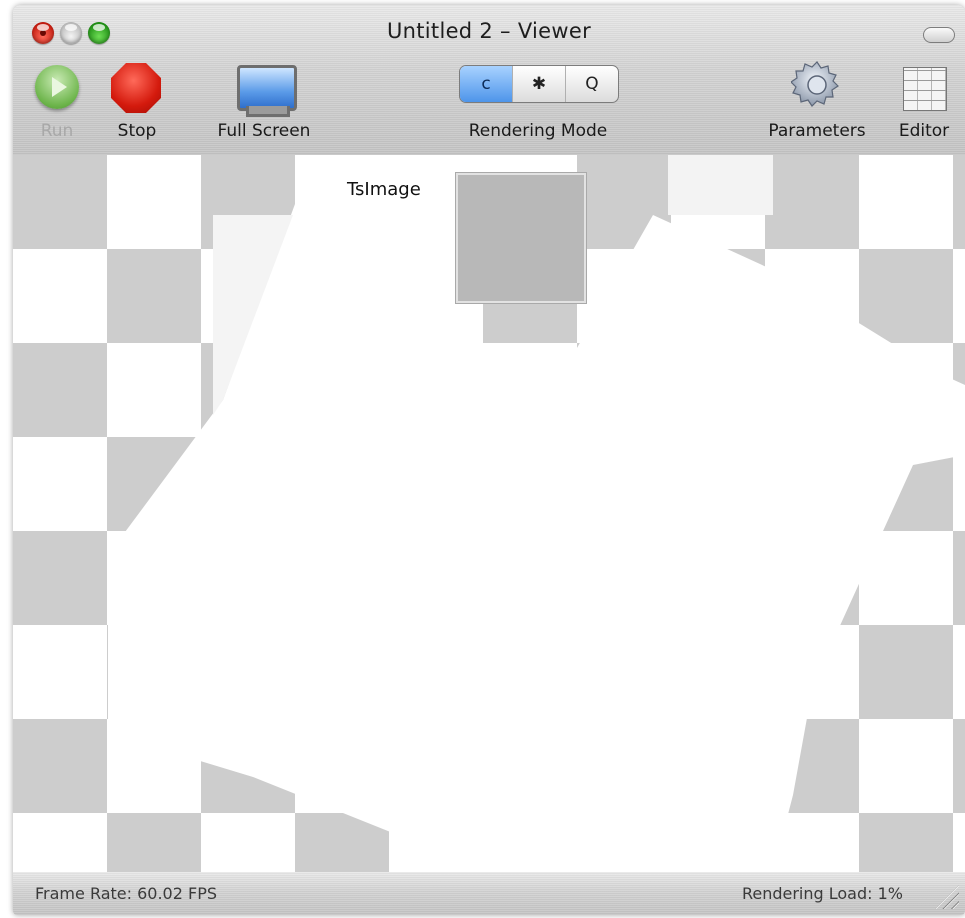 This screenshot has height=918, width=965. What do you see at coordinates (939, 35) in the screenshot?
I see `toolbar-toggle-button` at bounding box center [939, 35].